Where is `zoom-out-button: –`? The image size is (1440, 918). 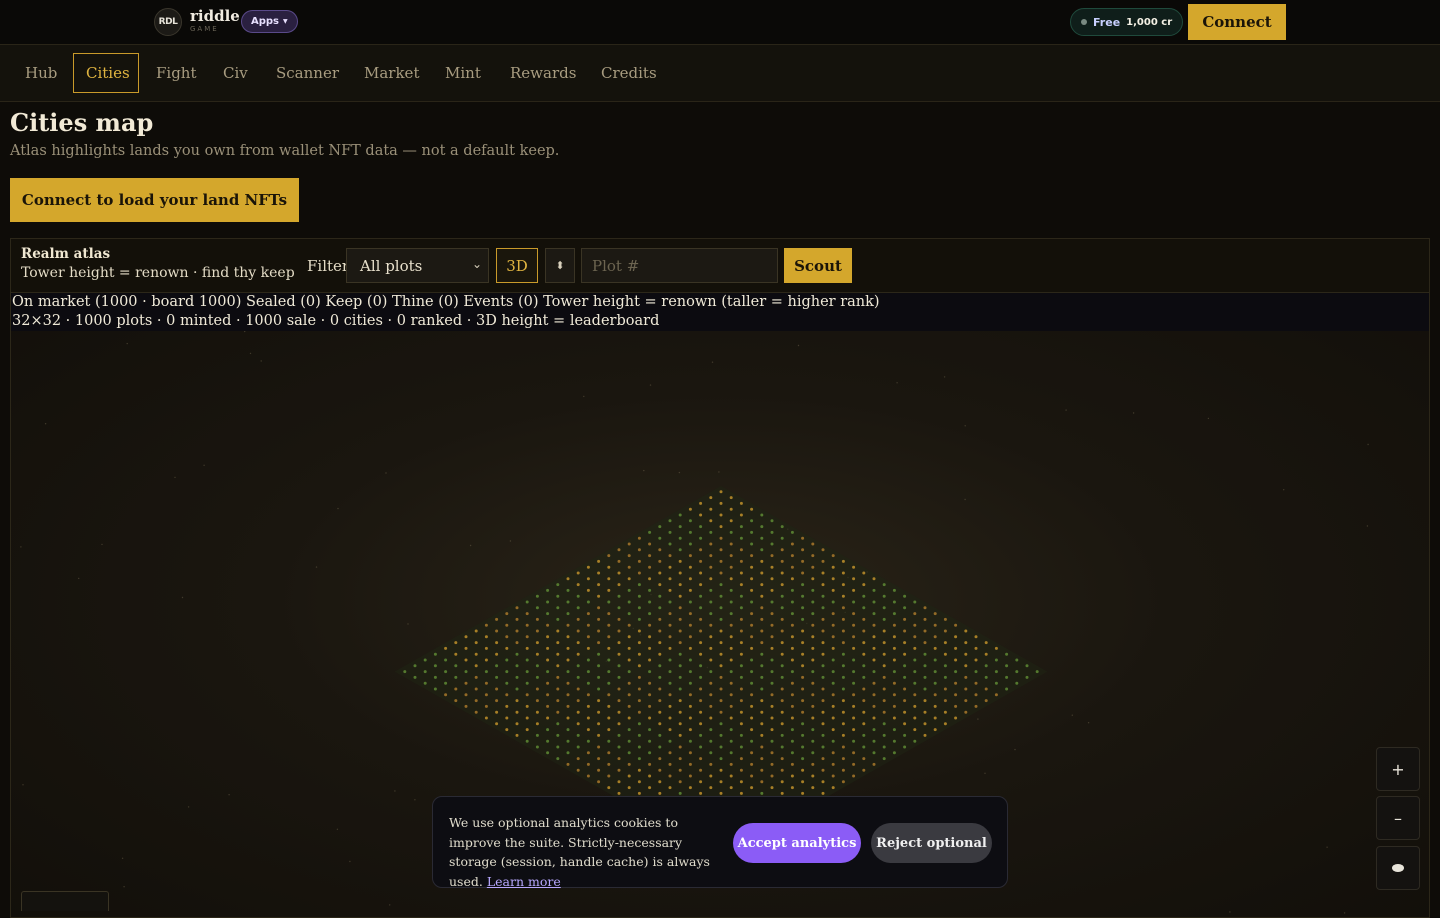 zoom-out-button: – is located at coordinates (1398, 818).